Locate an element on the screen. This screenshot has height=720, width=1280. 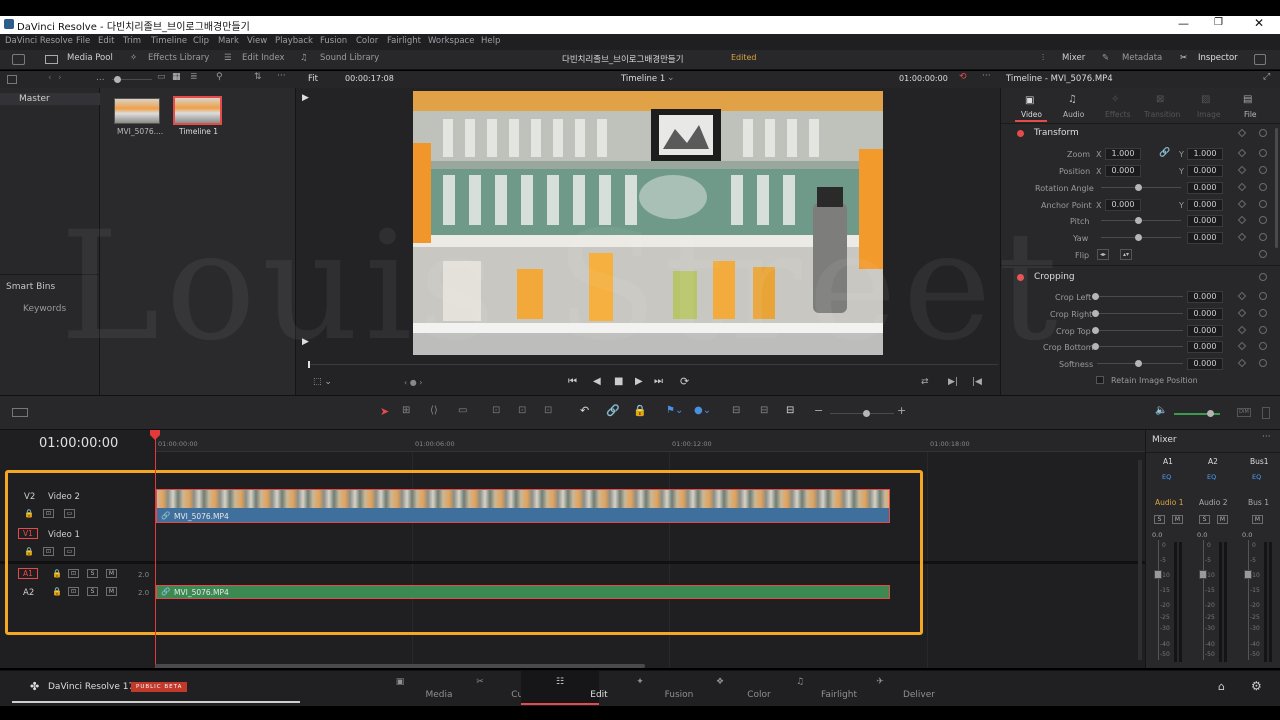
position-y-field: 0.000 is located at coordinates (1205, 171).